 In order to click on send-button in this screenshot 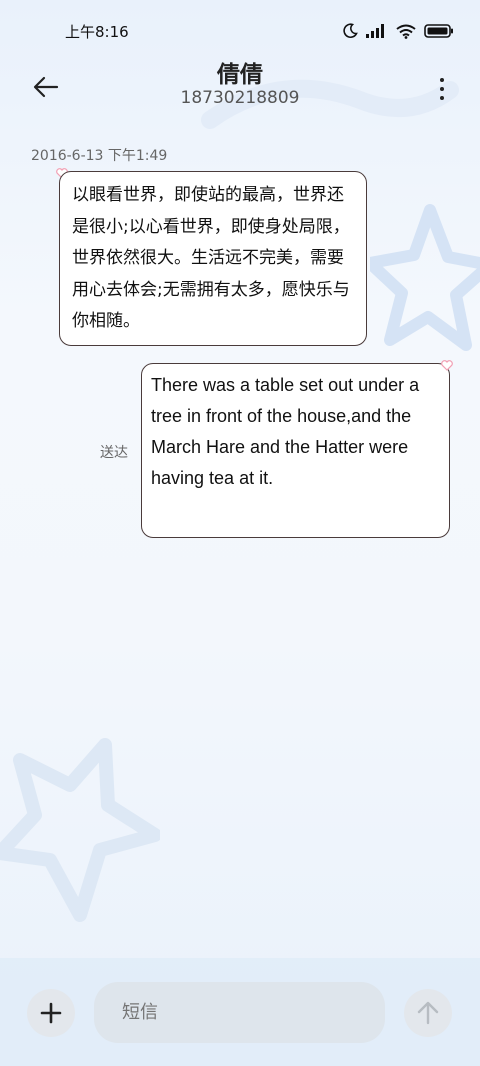, I will do `click(428, 1013)`.